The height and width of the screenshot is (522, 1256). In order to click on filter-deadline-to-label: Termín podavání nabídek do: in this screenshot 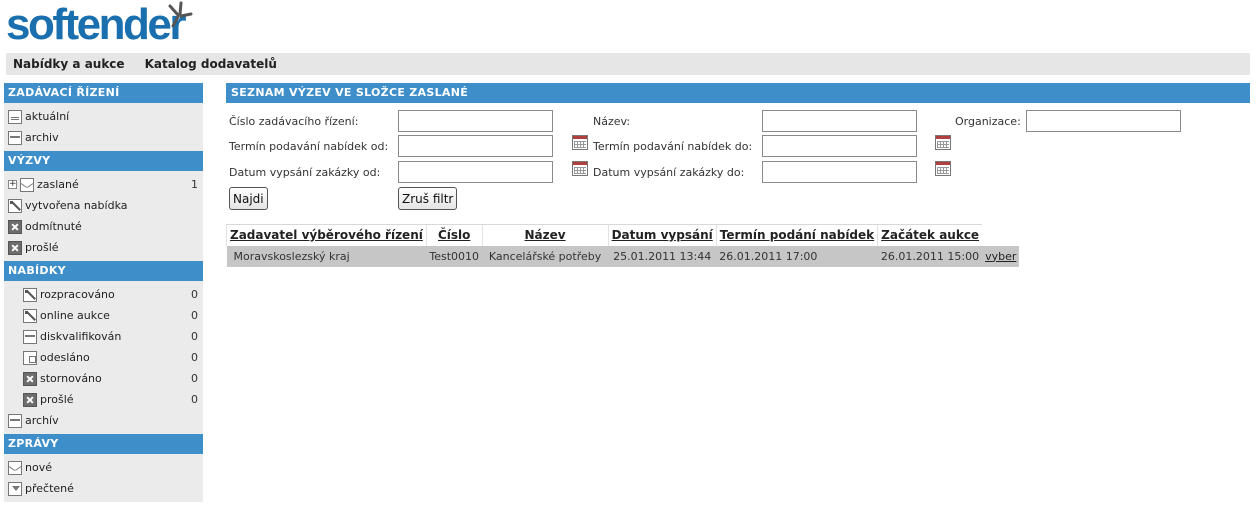, I will do `click(673, 146)`.